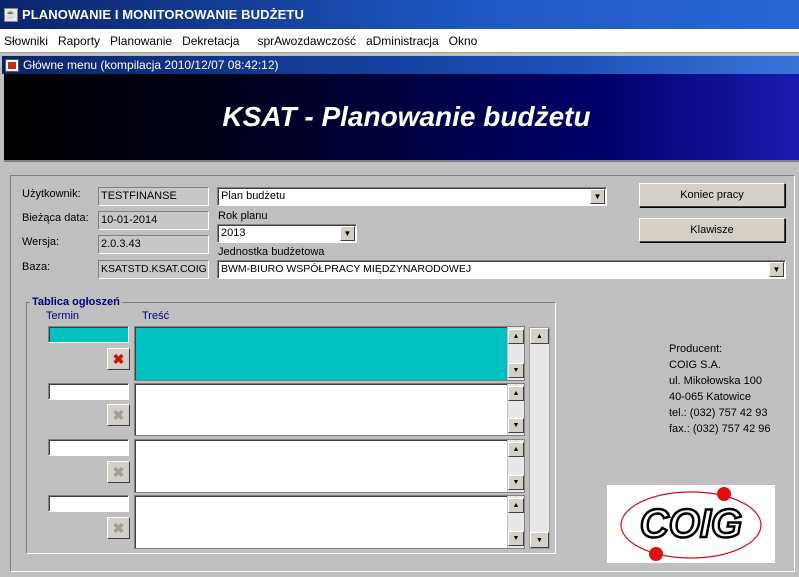  I want to click on unit-label: Jednostka budżetowa, so click(271, 252).